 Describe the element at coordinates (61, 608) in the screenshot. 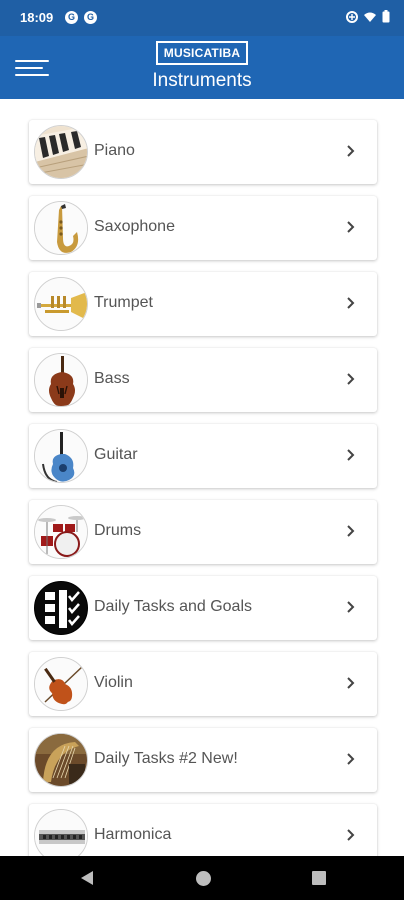

I see `checklist-thumbnail-icon` at that location.